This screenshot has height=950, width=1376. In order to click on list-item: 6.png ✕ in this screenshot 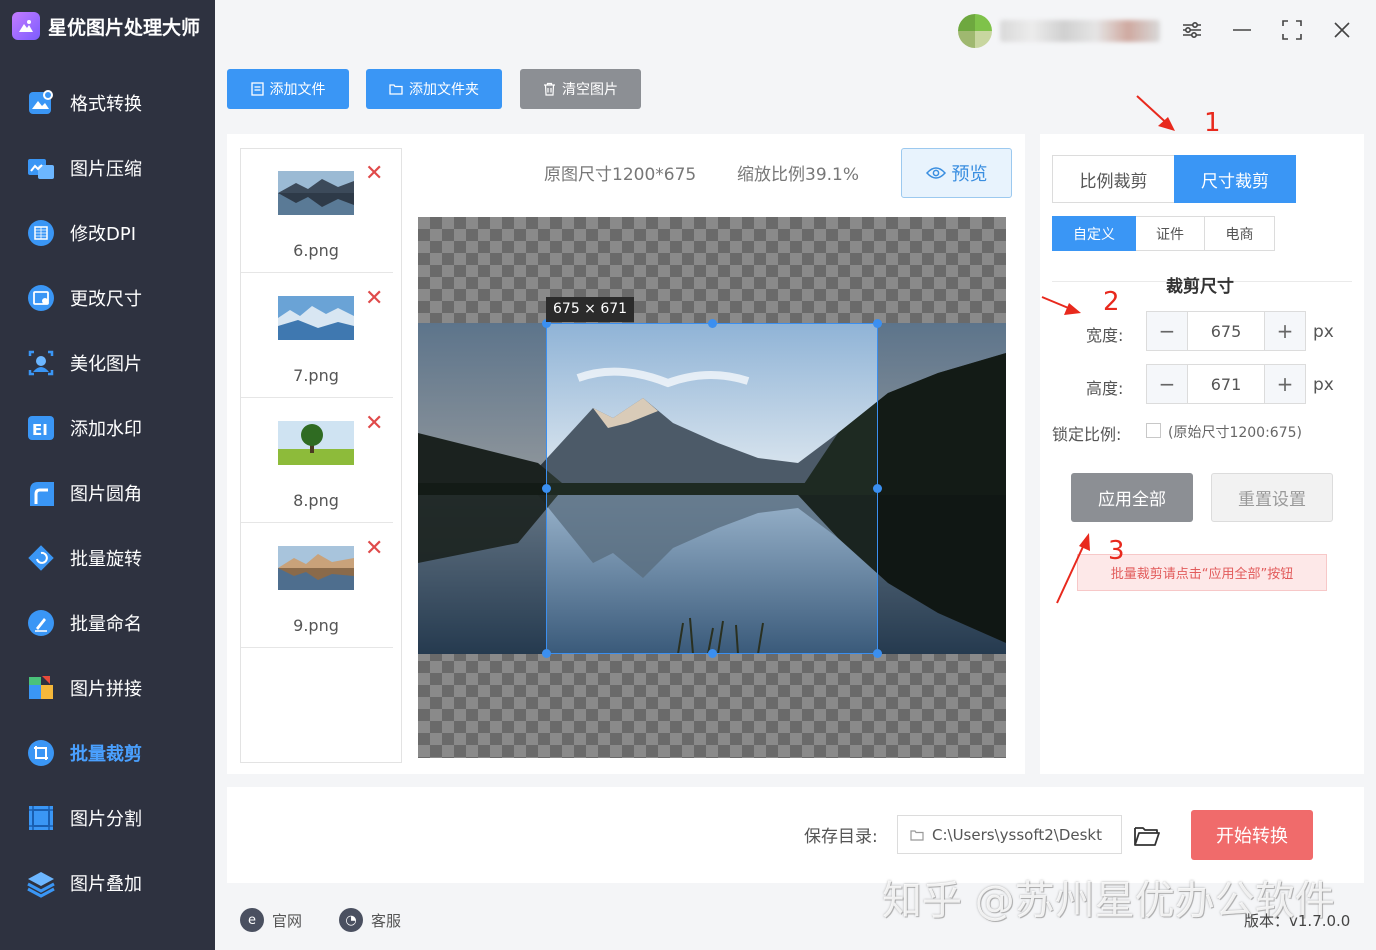, I will do `click(317, 211)`.